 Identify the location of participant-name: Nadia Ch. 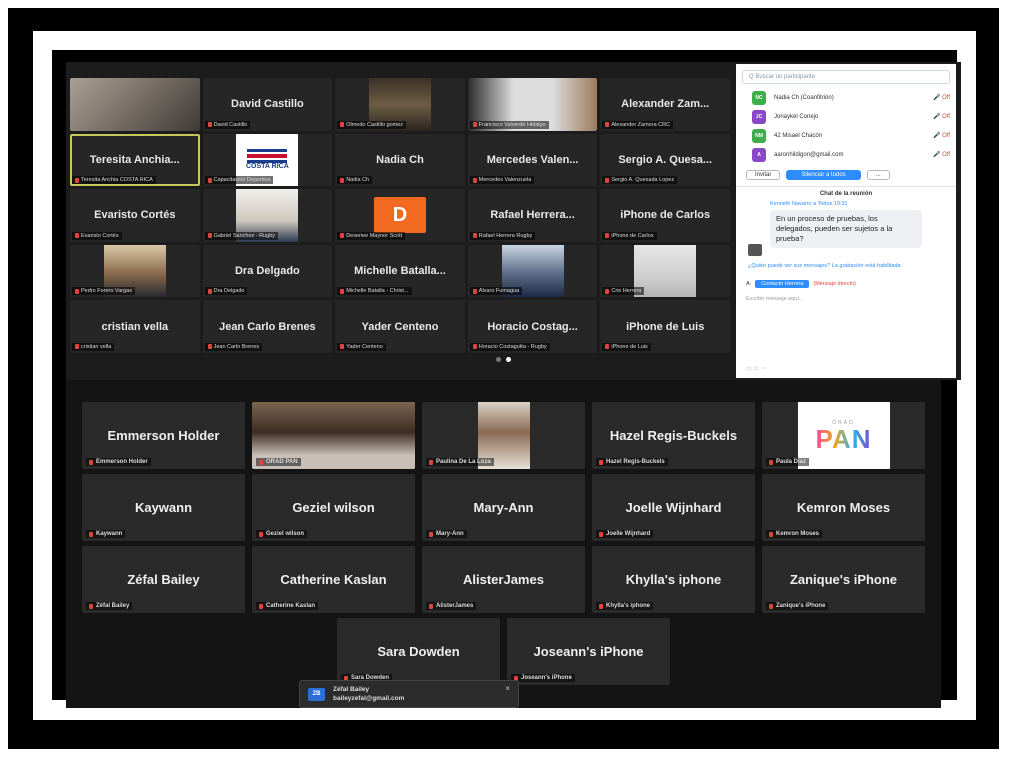
(400, 159).